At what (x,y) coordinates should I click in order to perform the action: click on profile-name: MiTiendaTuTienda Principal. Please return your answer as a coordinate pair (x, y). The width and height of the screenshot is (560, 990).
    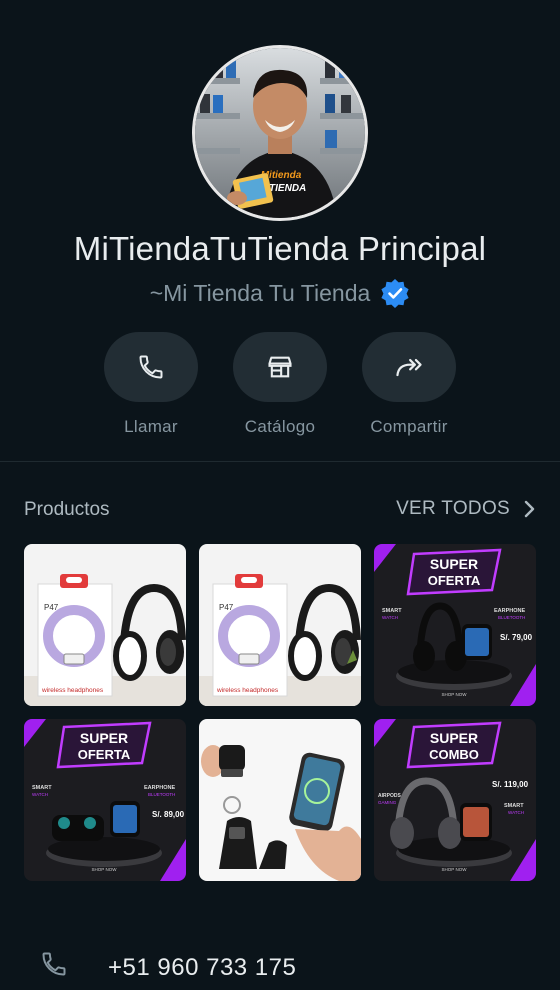
    Looking at the image, I should click on (280, 248).